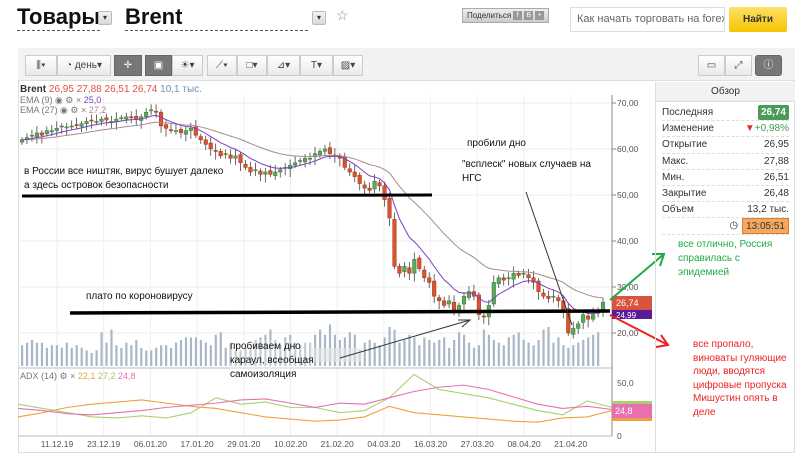 The height and width of the screenshot is (455, 800). What do you see at coordinates (97, 110) in the screenshot?
I see `ema27-value: 27,2` at bounding box center [97, 110].